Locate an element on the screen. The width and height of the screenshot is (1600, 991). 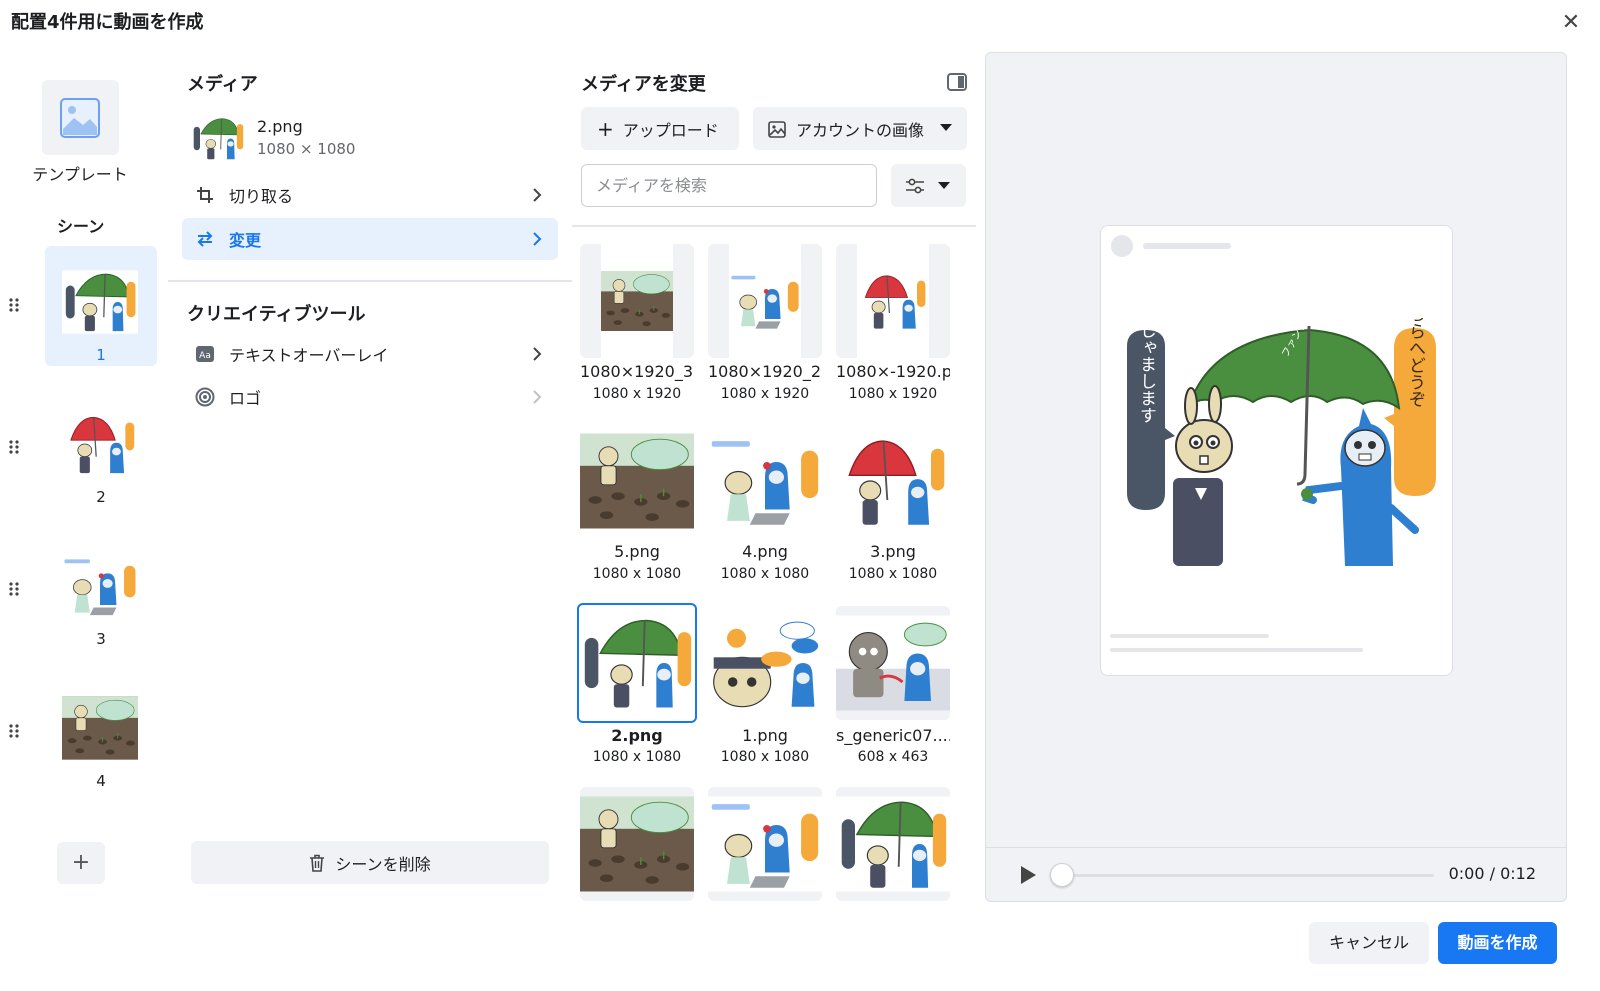
scene-number: 3 is located at coordinates (101, 639).